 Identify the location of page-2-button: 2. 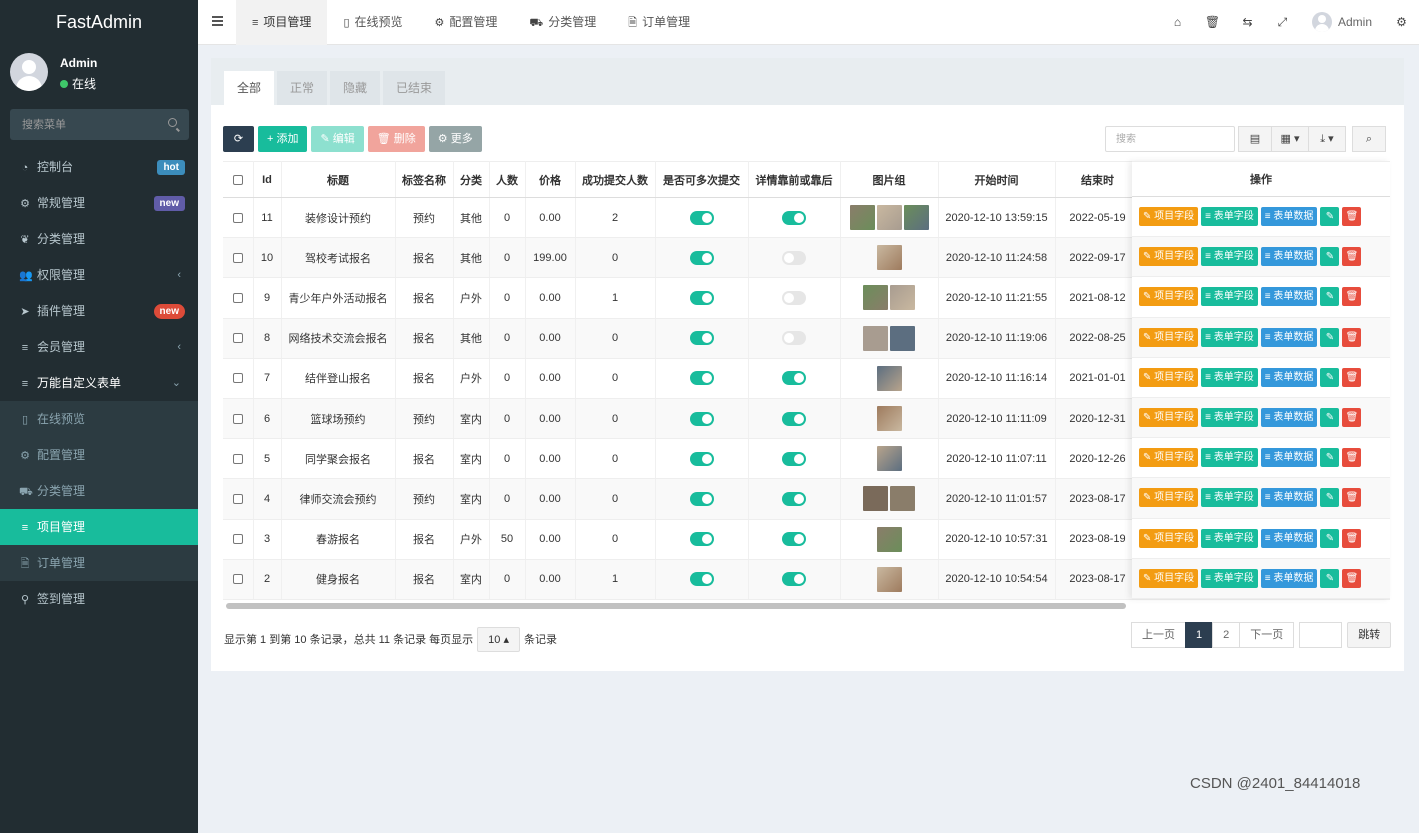
(1226, 635).